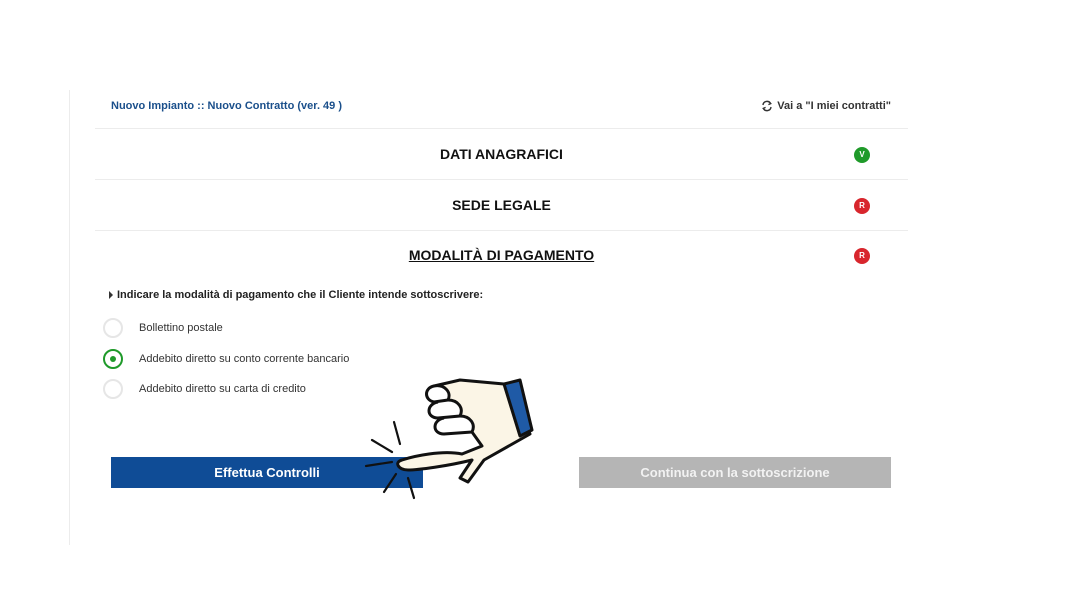  What do you see at coordinates (69, 317) in the screenshot?
I see `page-border` at bounding box center [69, 317].